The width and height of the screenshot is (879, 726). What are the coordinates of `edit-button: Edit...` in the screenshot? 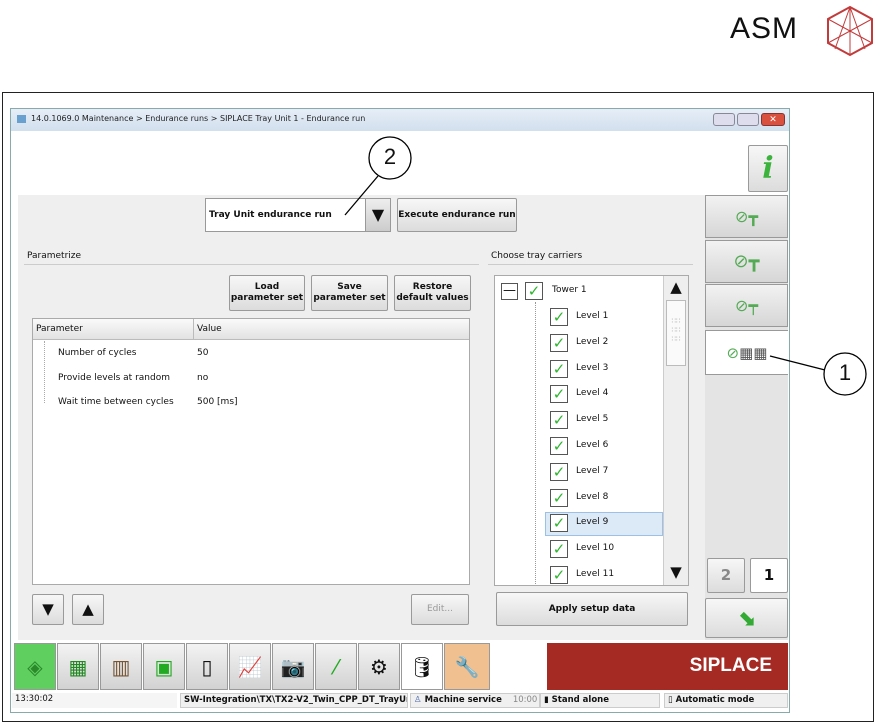 It's located at (440, 609).